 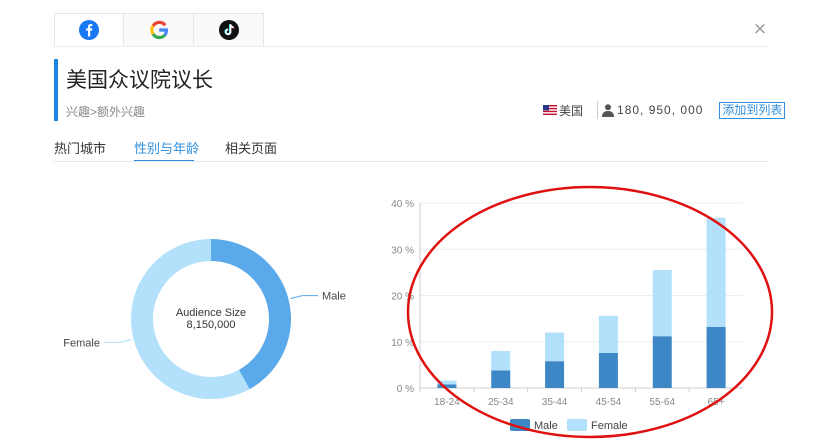 I want to click on gender-donut-chart: Male Female Audience Size 8,150,000, so click(x=204, y=319).